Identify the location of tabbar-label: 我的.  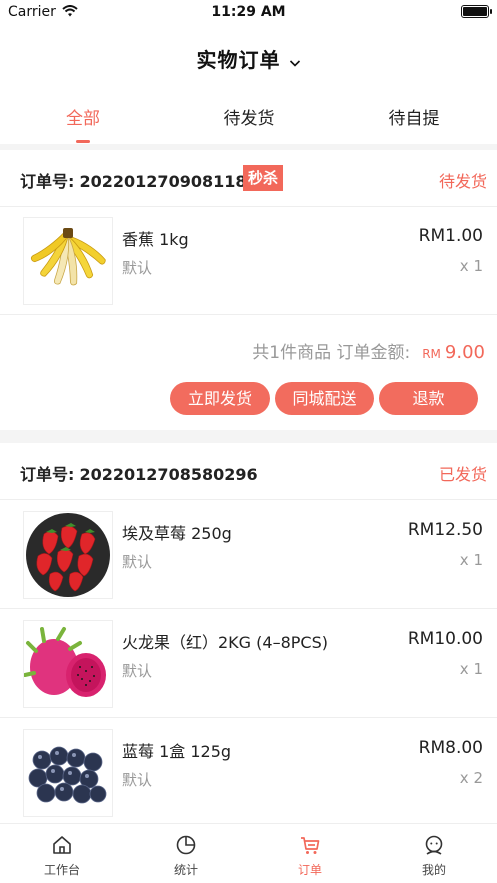
(433, 870).